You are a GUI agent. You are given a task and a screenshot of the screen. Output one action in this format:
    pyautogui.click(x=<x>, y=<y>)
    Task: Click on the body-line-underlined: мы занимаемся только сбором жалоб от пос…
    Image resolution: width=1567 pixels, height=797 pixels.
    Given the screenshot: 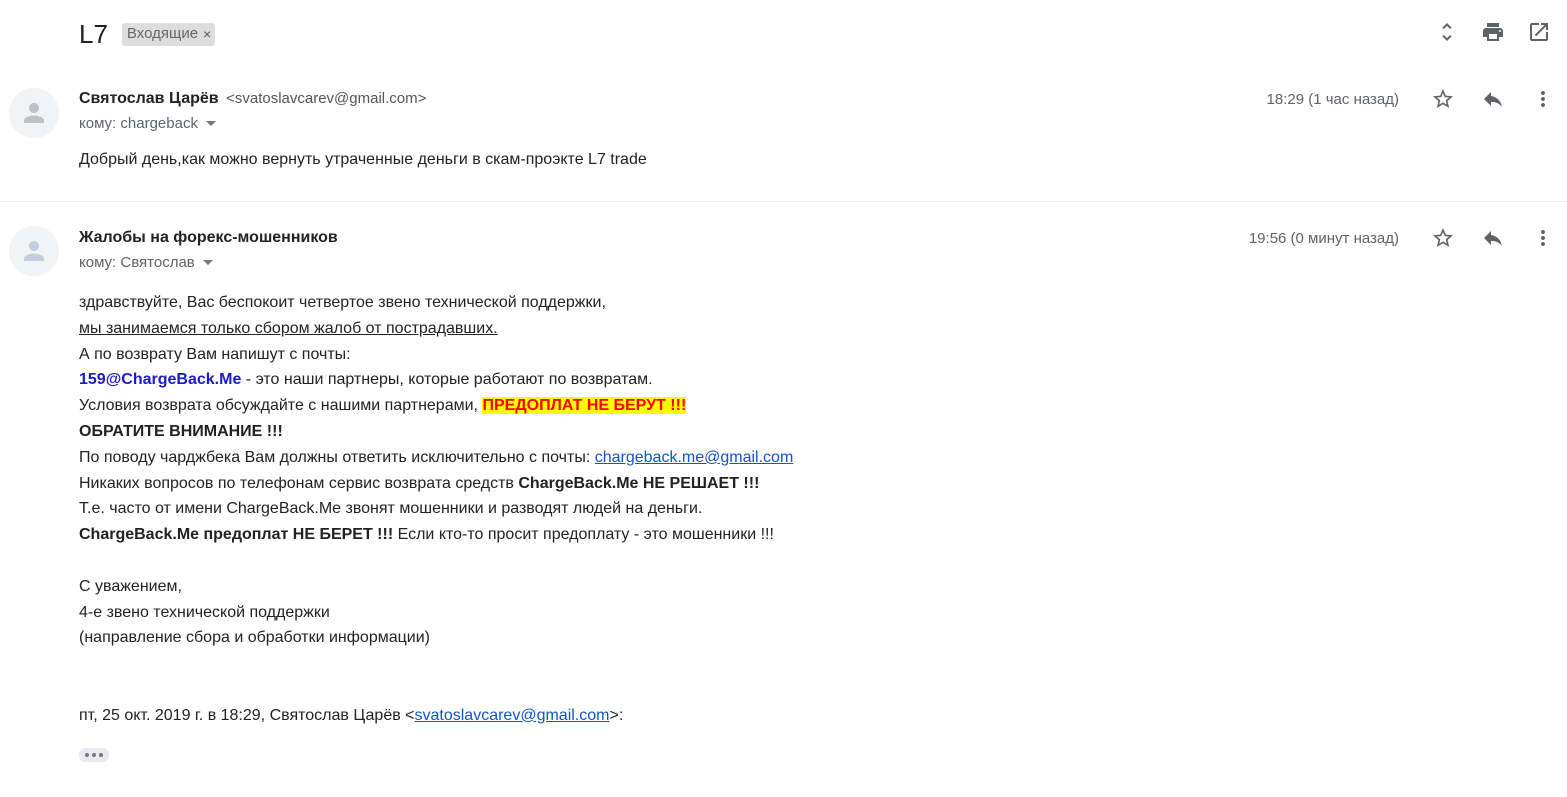 What is the action you would take?
    pyautogui.click(x=436, y=329)
    